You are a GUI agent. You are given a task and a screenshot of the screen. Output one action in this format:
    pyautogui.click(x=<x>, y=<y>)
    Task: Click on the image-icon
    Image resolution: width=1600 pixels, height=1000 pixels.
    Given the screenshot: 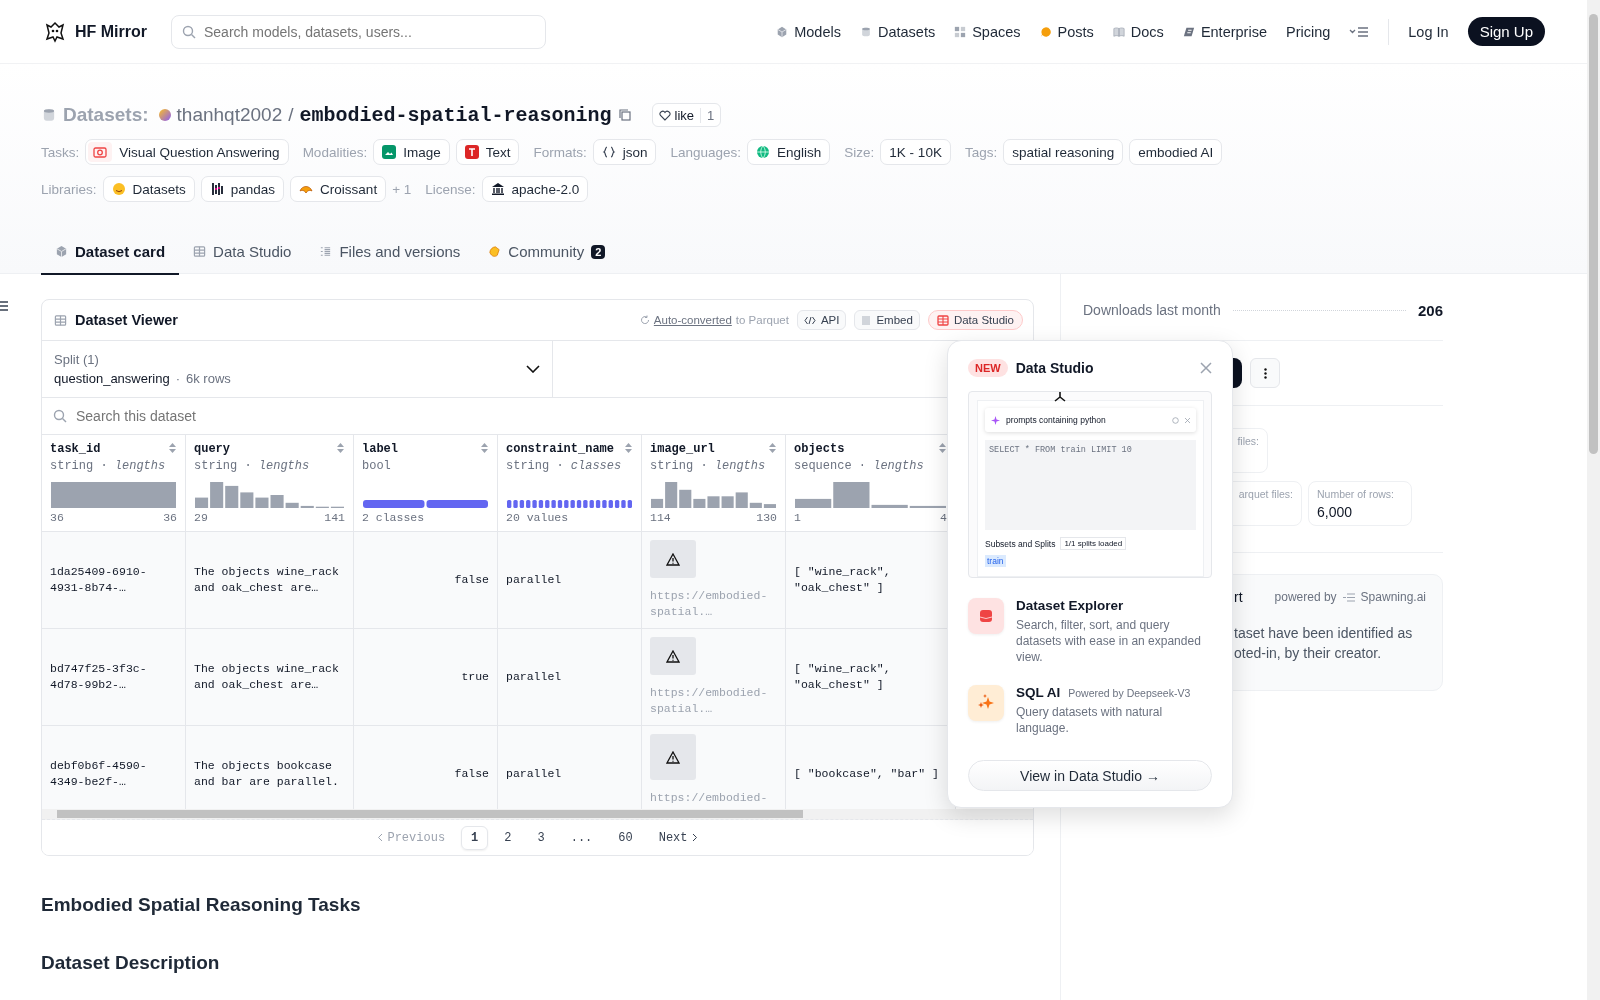 What is the action you would take?
    pyautogui.click(x=389, y=152)
    